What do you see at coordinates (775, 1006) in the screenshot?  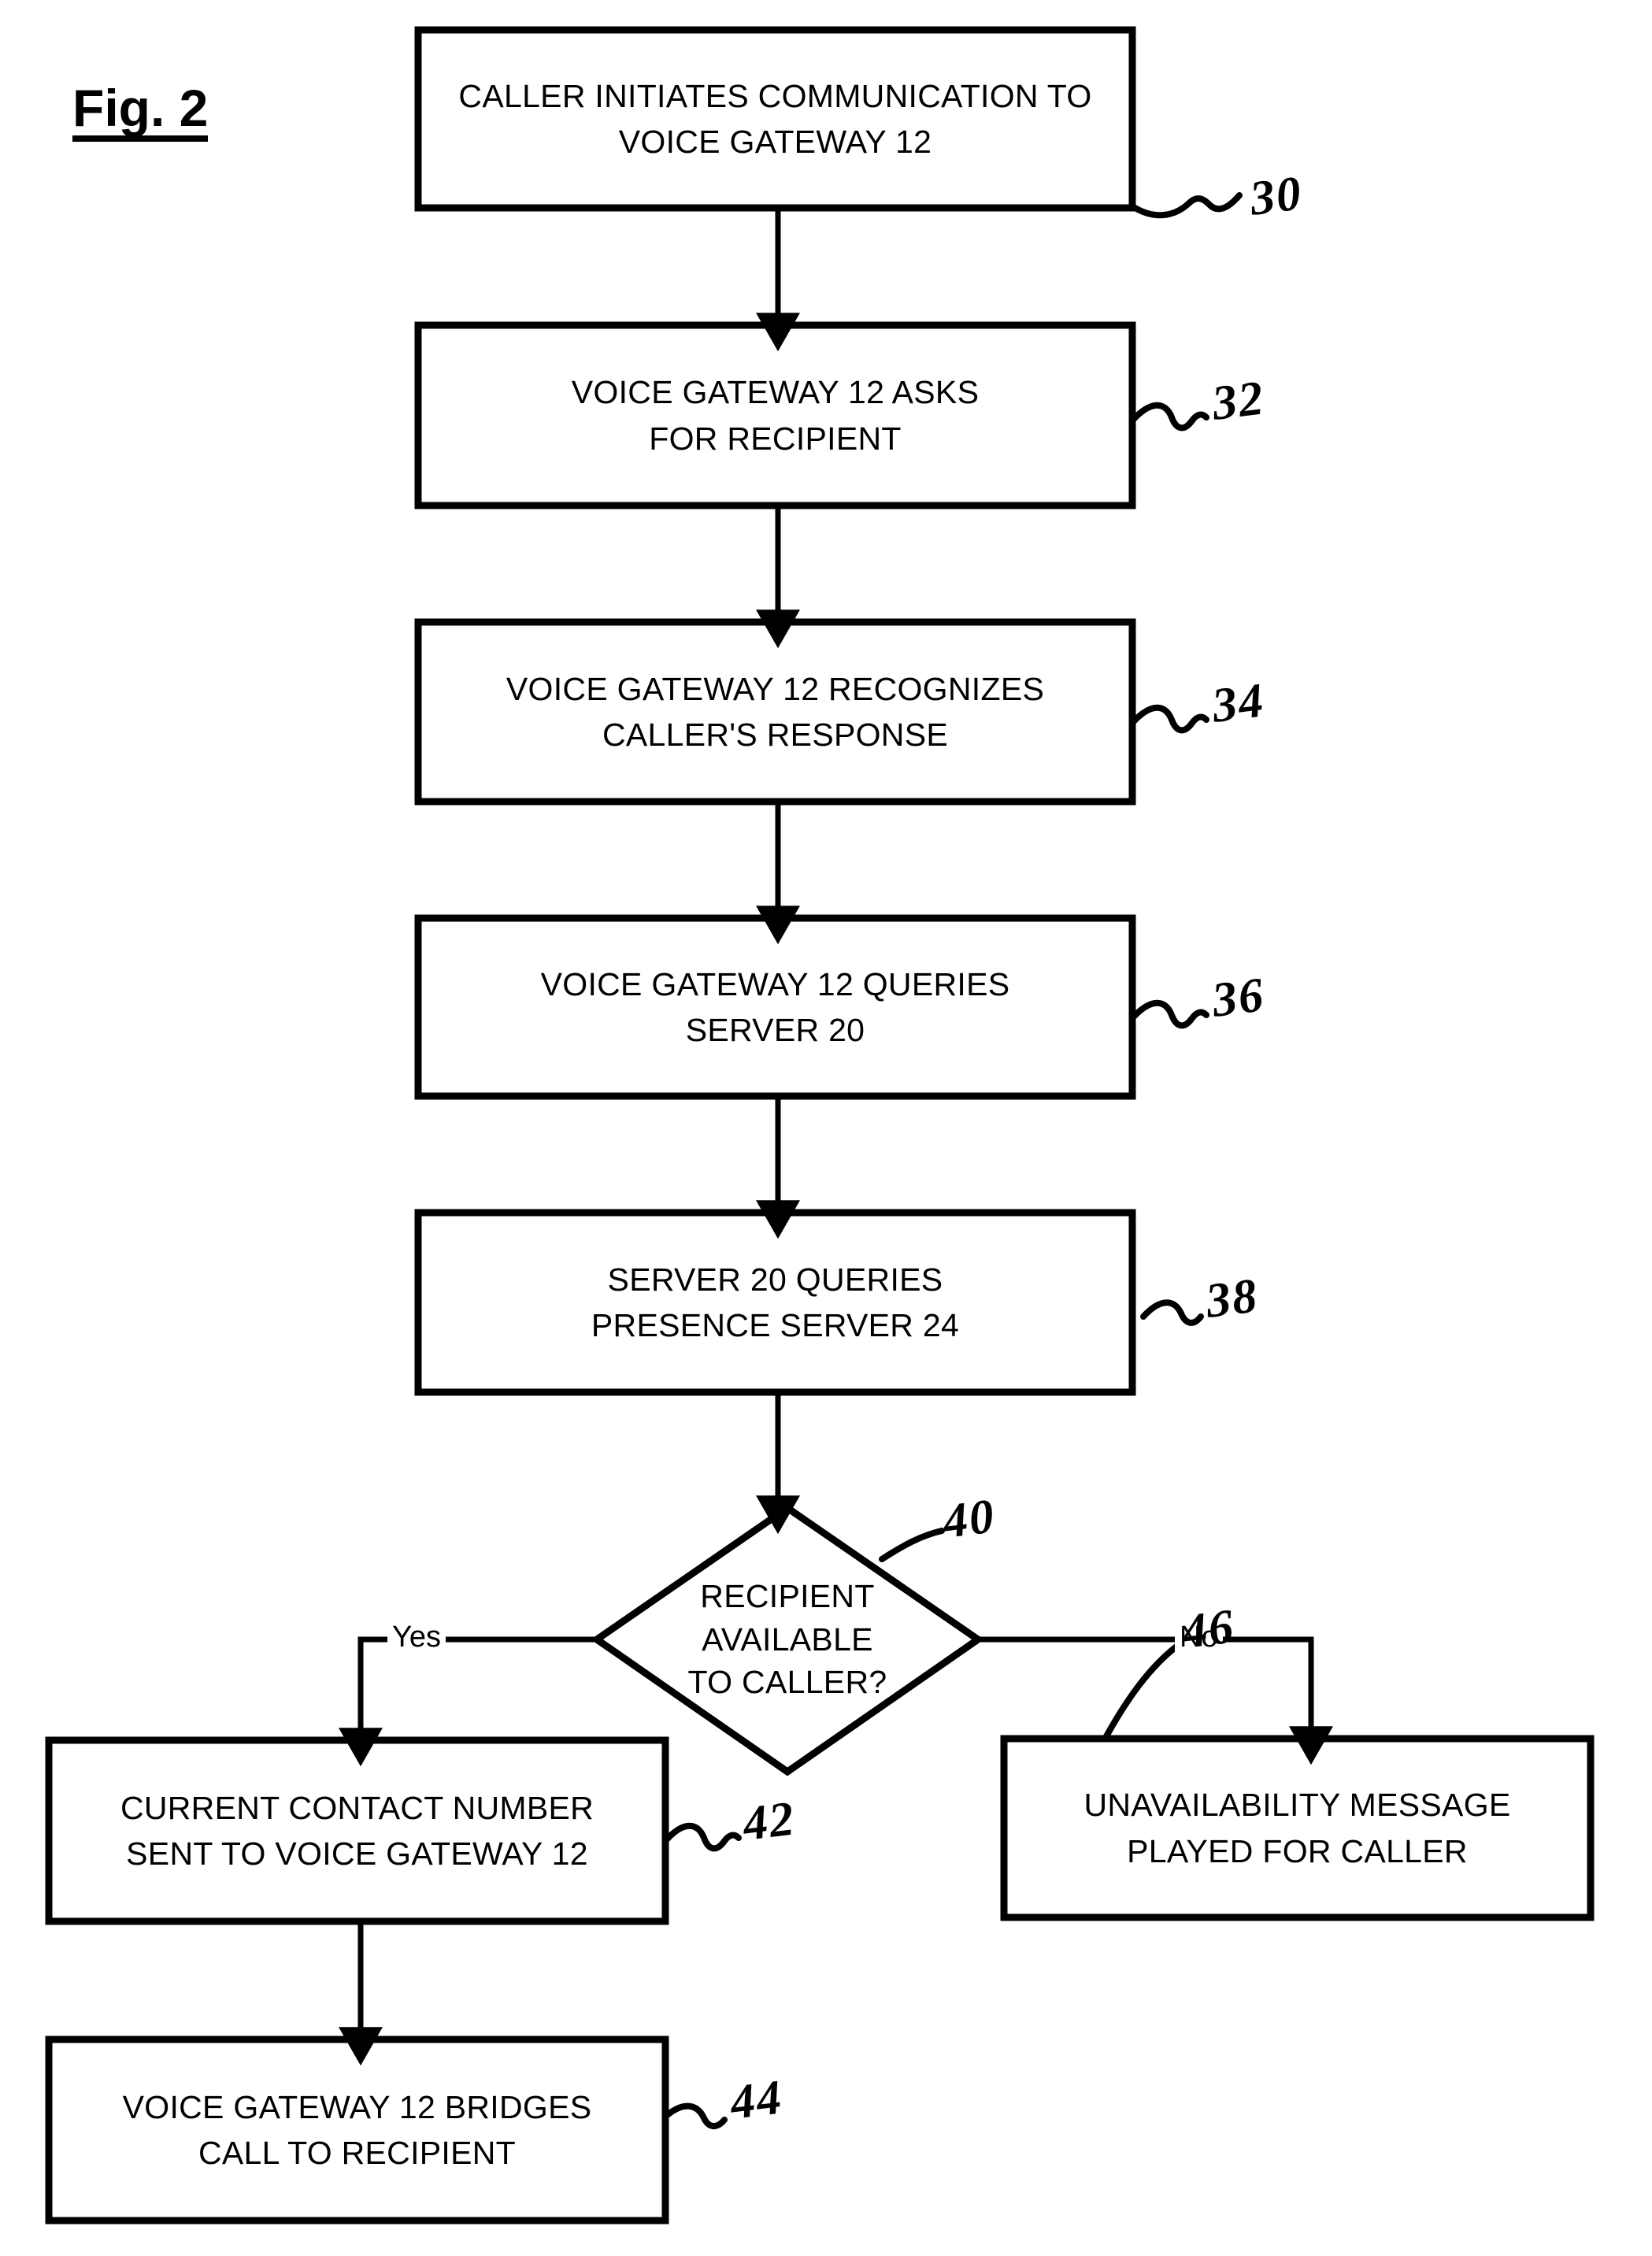 I see `node-label-36: VOICE GATEWAY 12 QUERIES SERVER 20` at bounding box center [775, 1006].